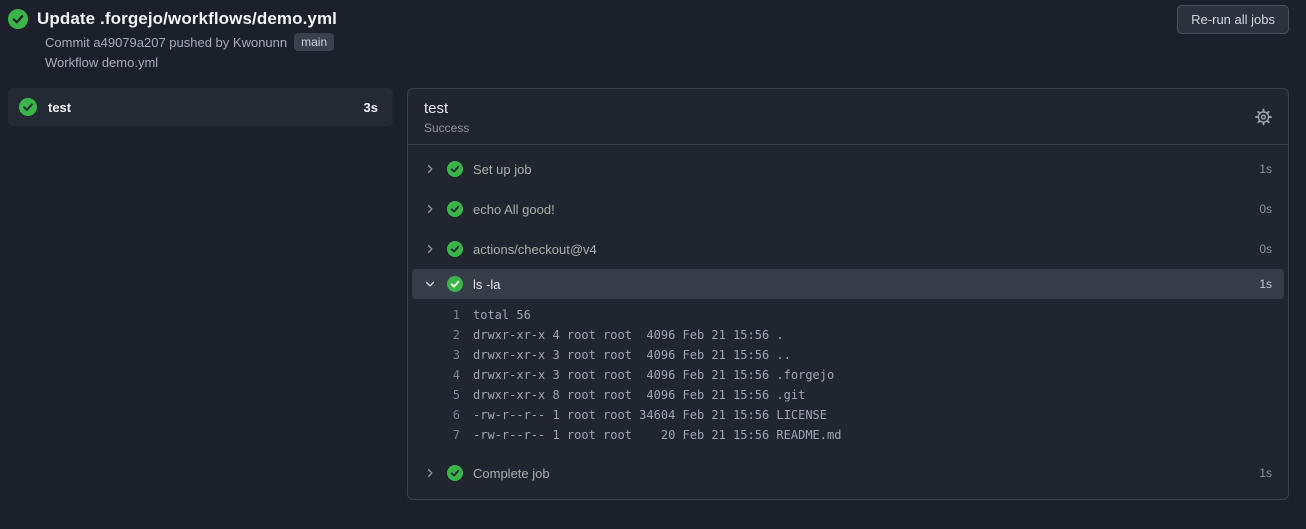 This screenshot has height=529, width=1306. Describe the element at coordinates (502, 315) in the screenshot. I see `log-line-text: total 56` at that location.